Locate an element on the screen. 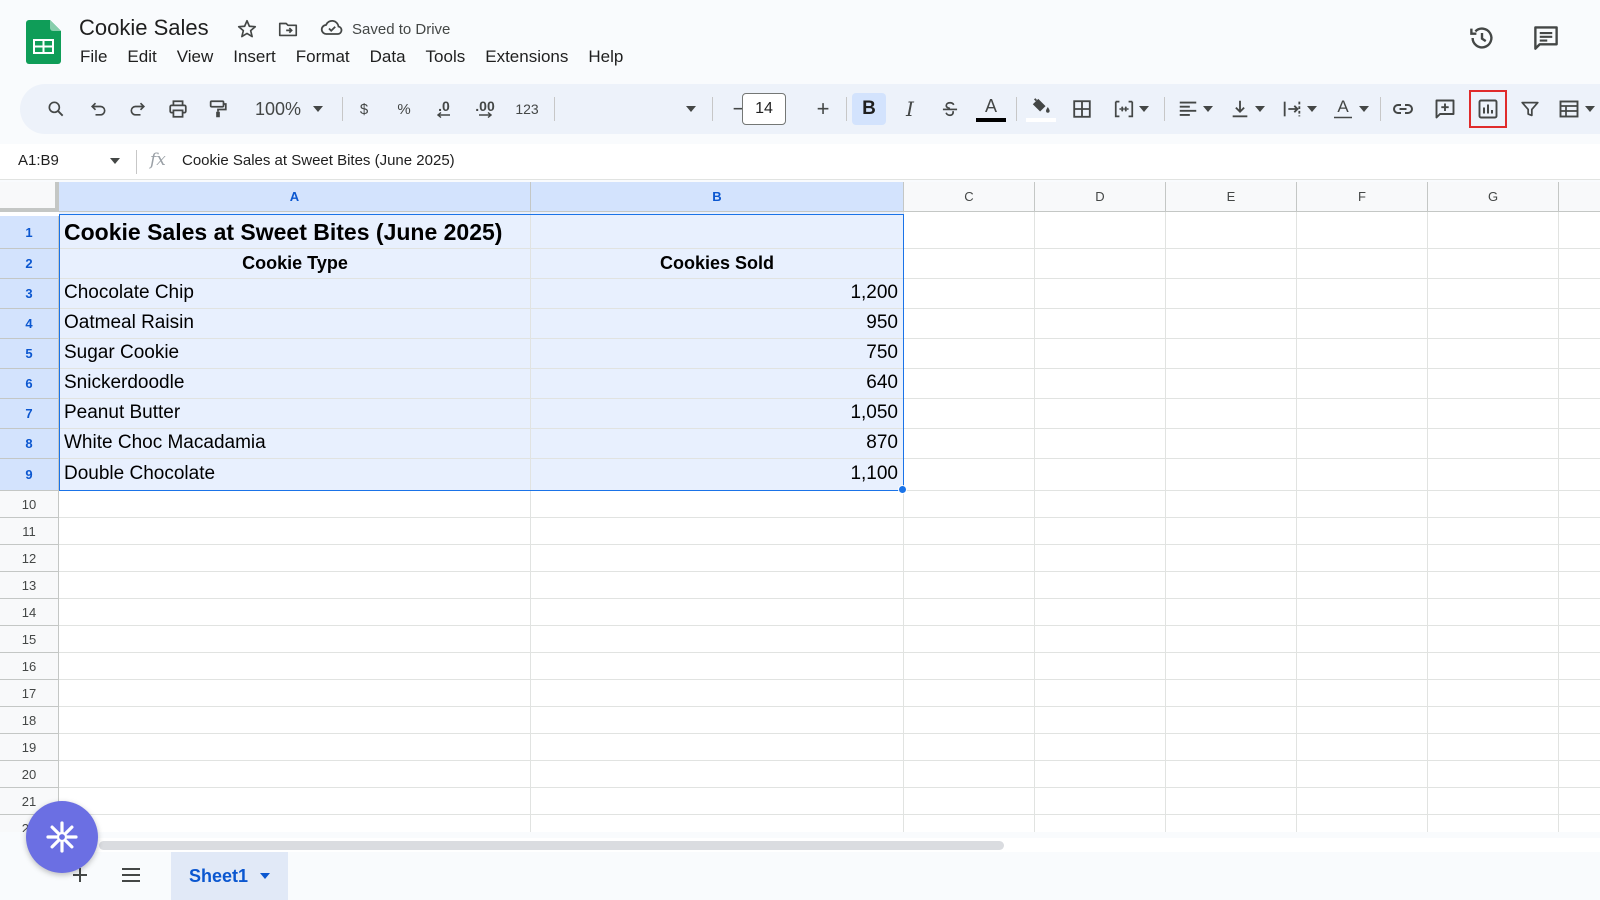 The width and height of the screenshot is (1600, 900). borders-icon is located at coordinates (1082, 109).